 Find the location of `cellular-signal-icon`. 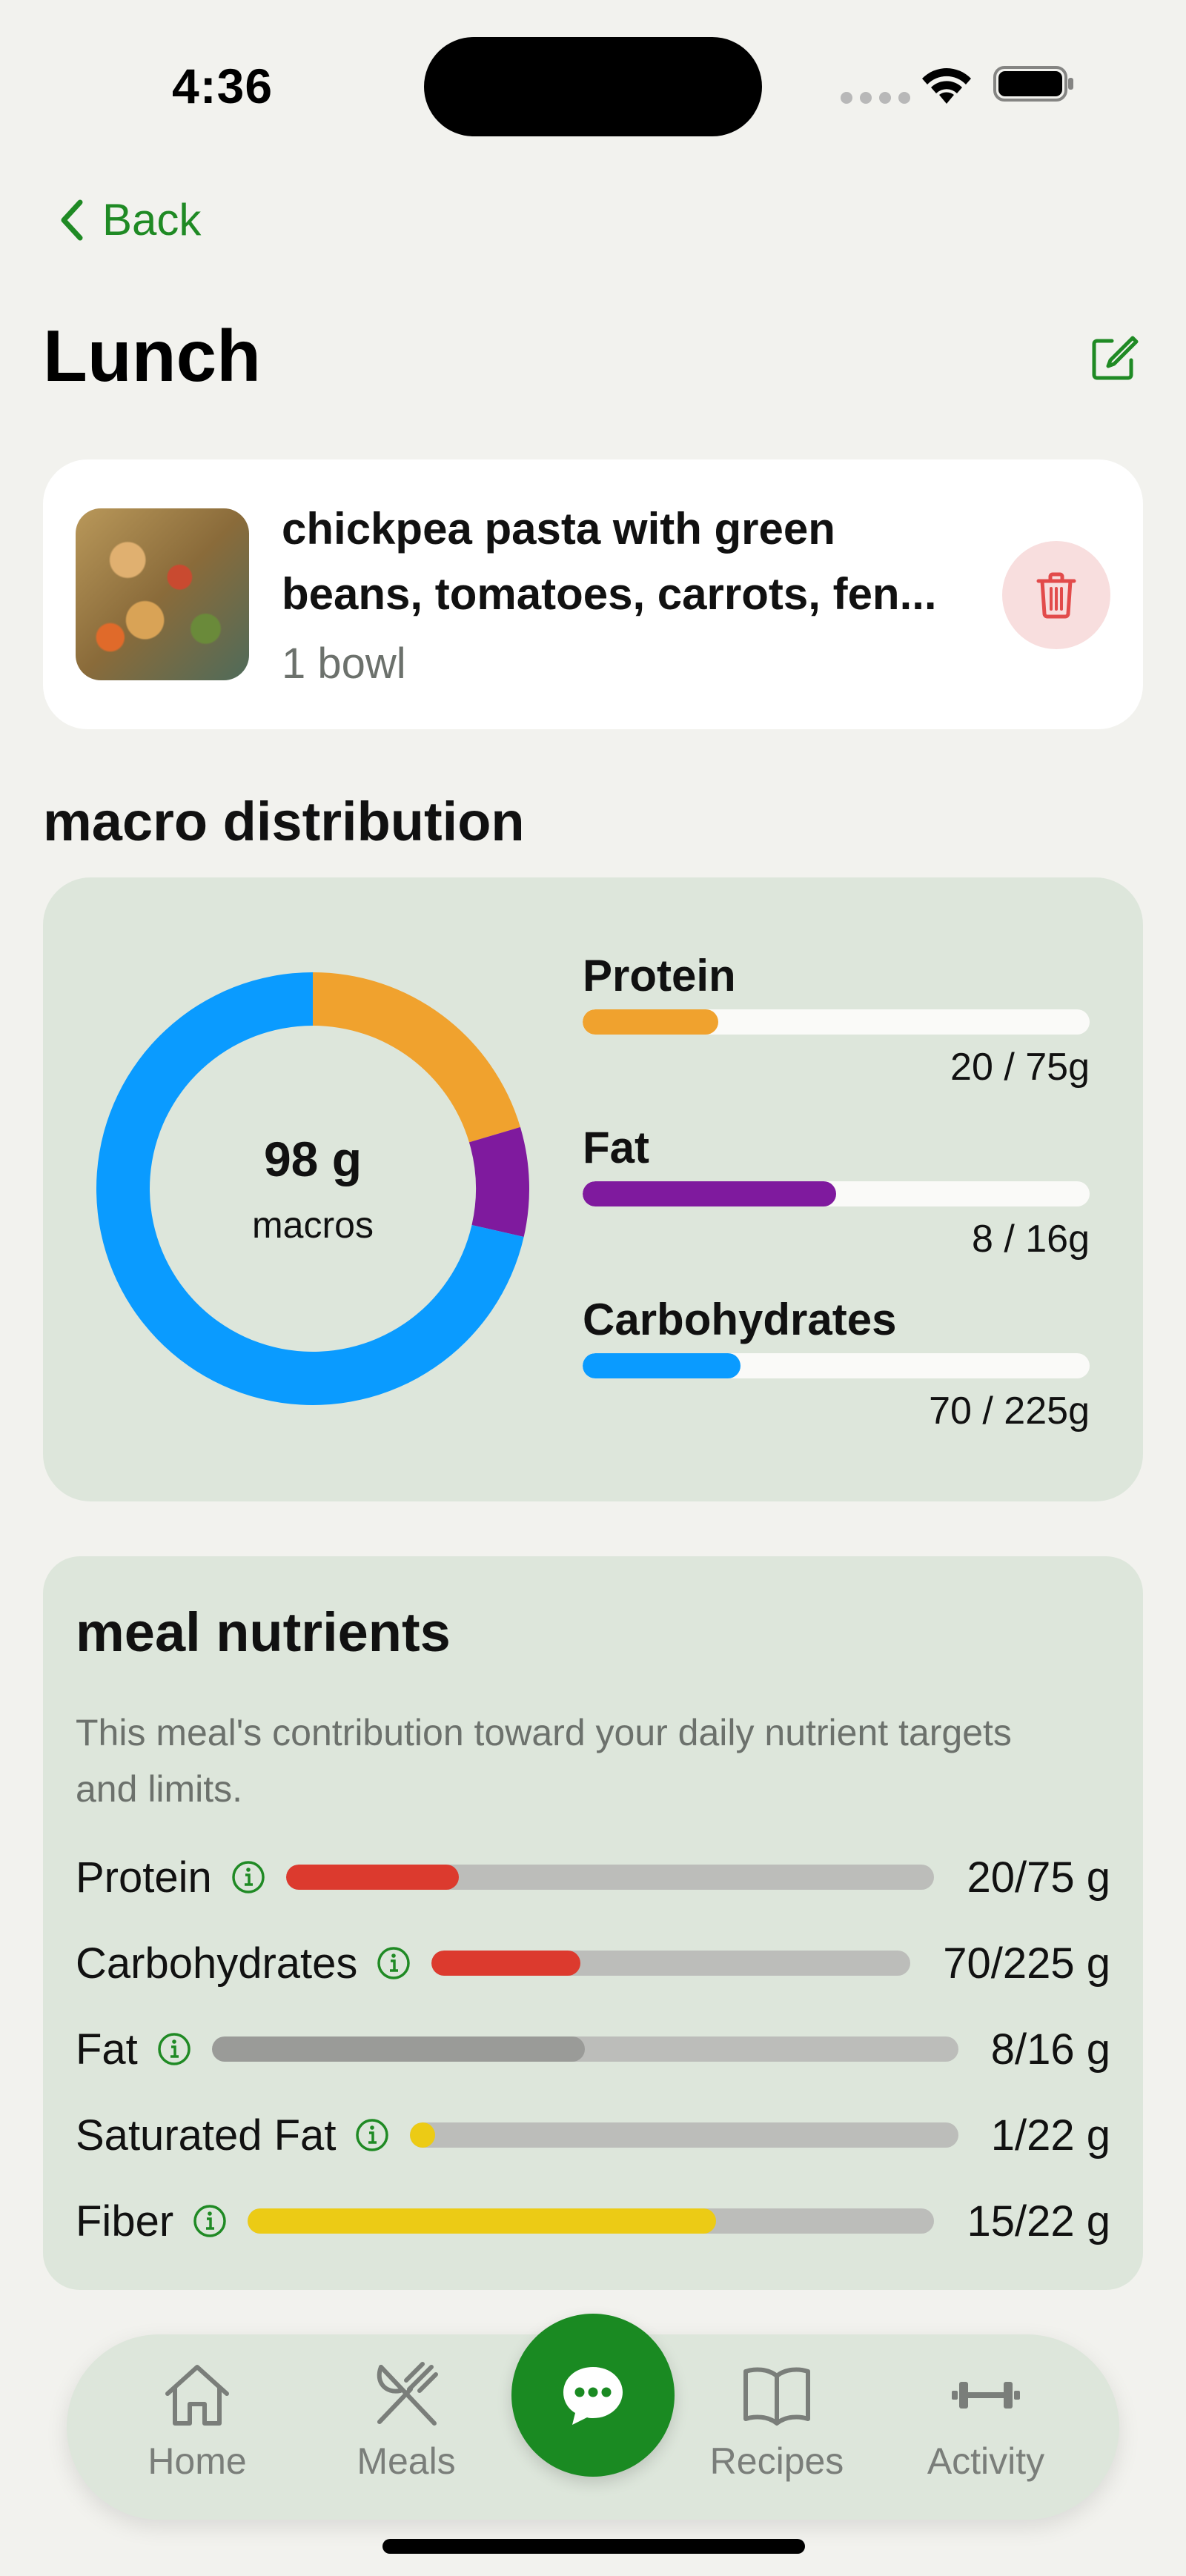

cellular-signal-icon is located at coordinates (875, 98).